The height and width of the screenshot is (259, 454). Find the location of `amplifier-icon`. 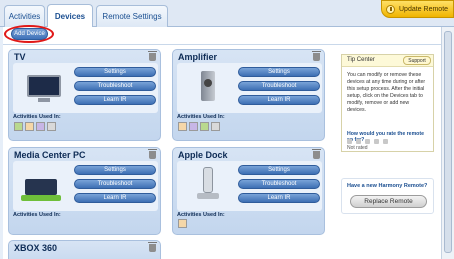

amplifier-icon is located at coordinates (208, 86).